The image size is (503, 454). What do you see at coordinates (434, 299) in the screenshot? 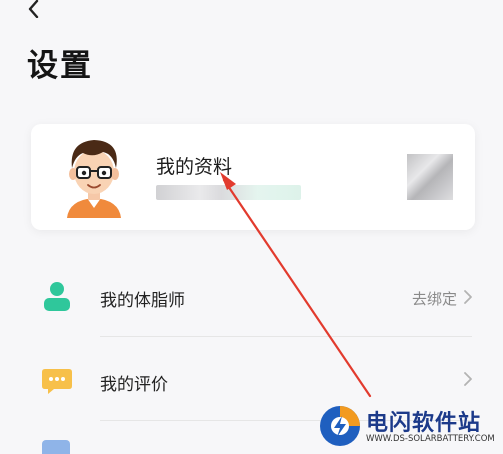
I see `bind-status-text: 去绑定` at bounding box center [434, 299].